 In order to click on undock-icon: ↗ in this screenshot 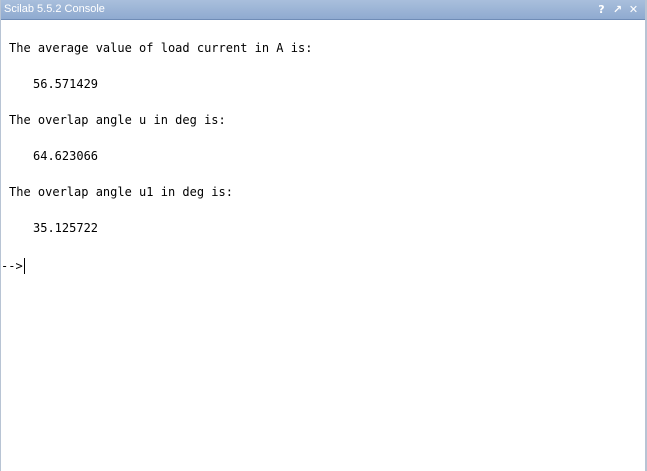, I will do `click(617, 9)`.